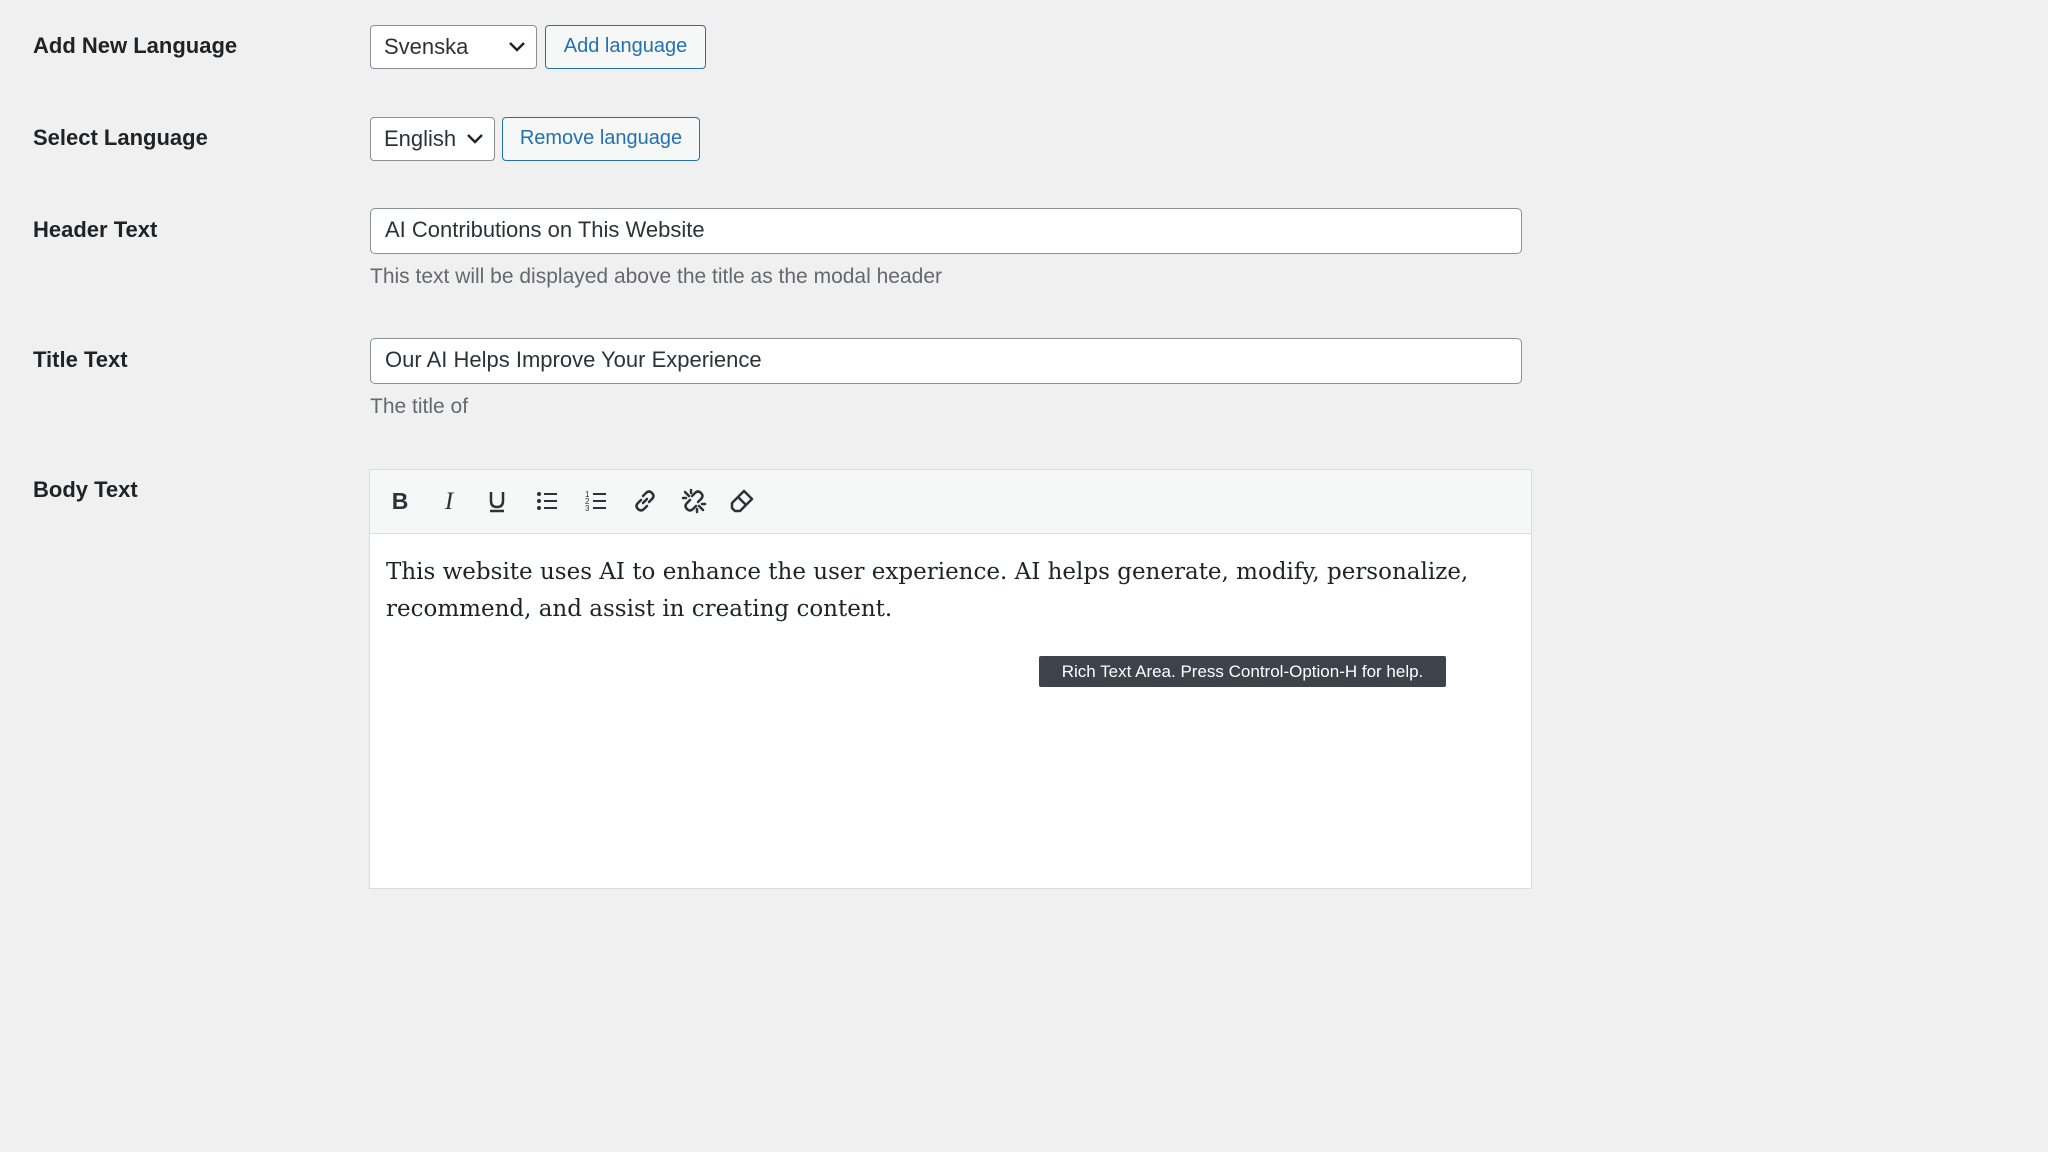 The image size is (2048, 1152). Describe the element at coordinates (426, 46) in the screenshot. I see `add-language-select-value: Svenska` at that location.